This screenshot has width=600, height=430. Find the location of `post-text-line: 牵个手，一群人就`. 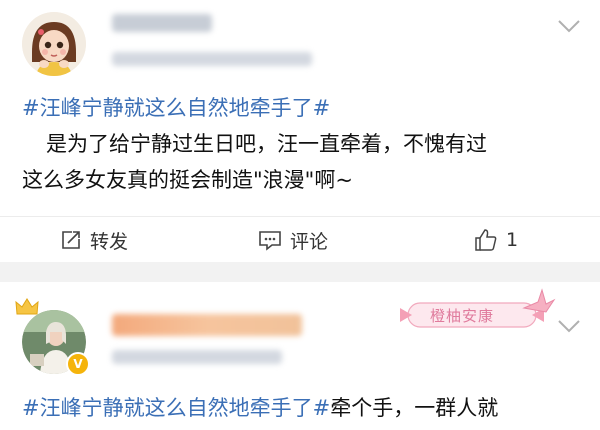

post-text-line: 牵个手，一群人就 is located at coordinates (414, 408).